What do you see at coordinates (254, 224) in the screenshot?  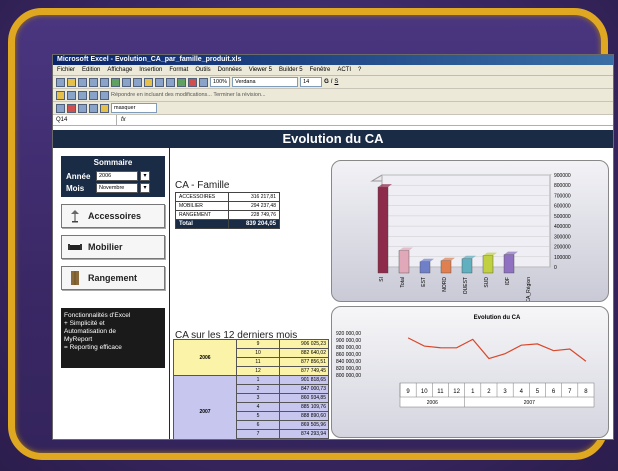 I see `cell: 839 204,05` at bounding box center [254, 224].